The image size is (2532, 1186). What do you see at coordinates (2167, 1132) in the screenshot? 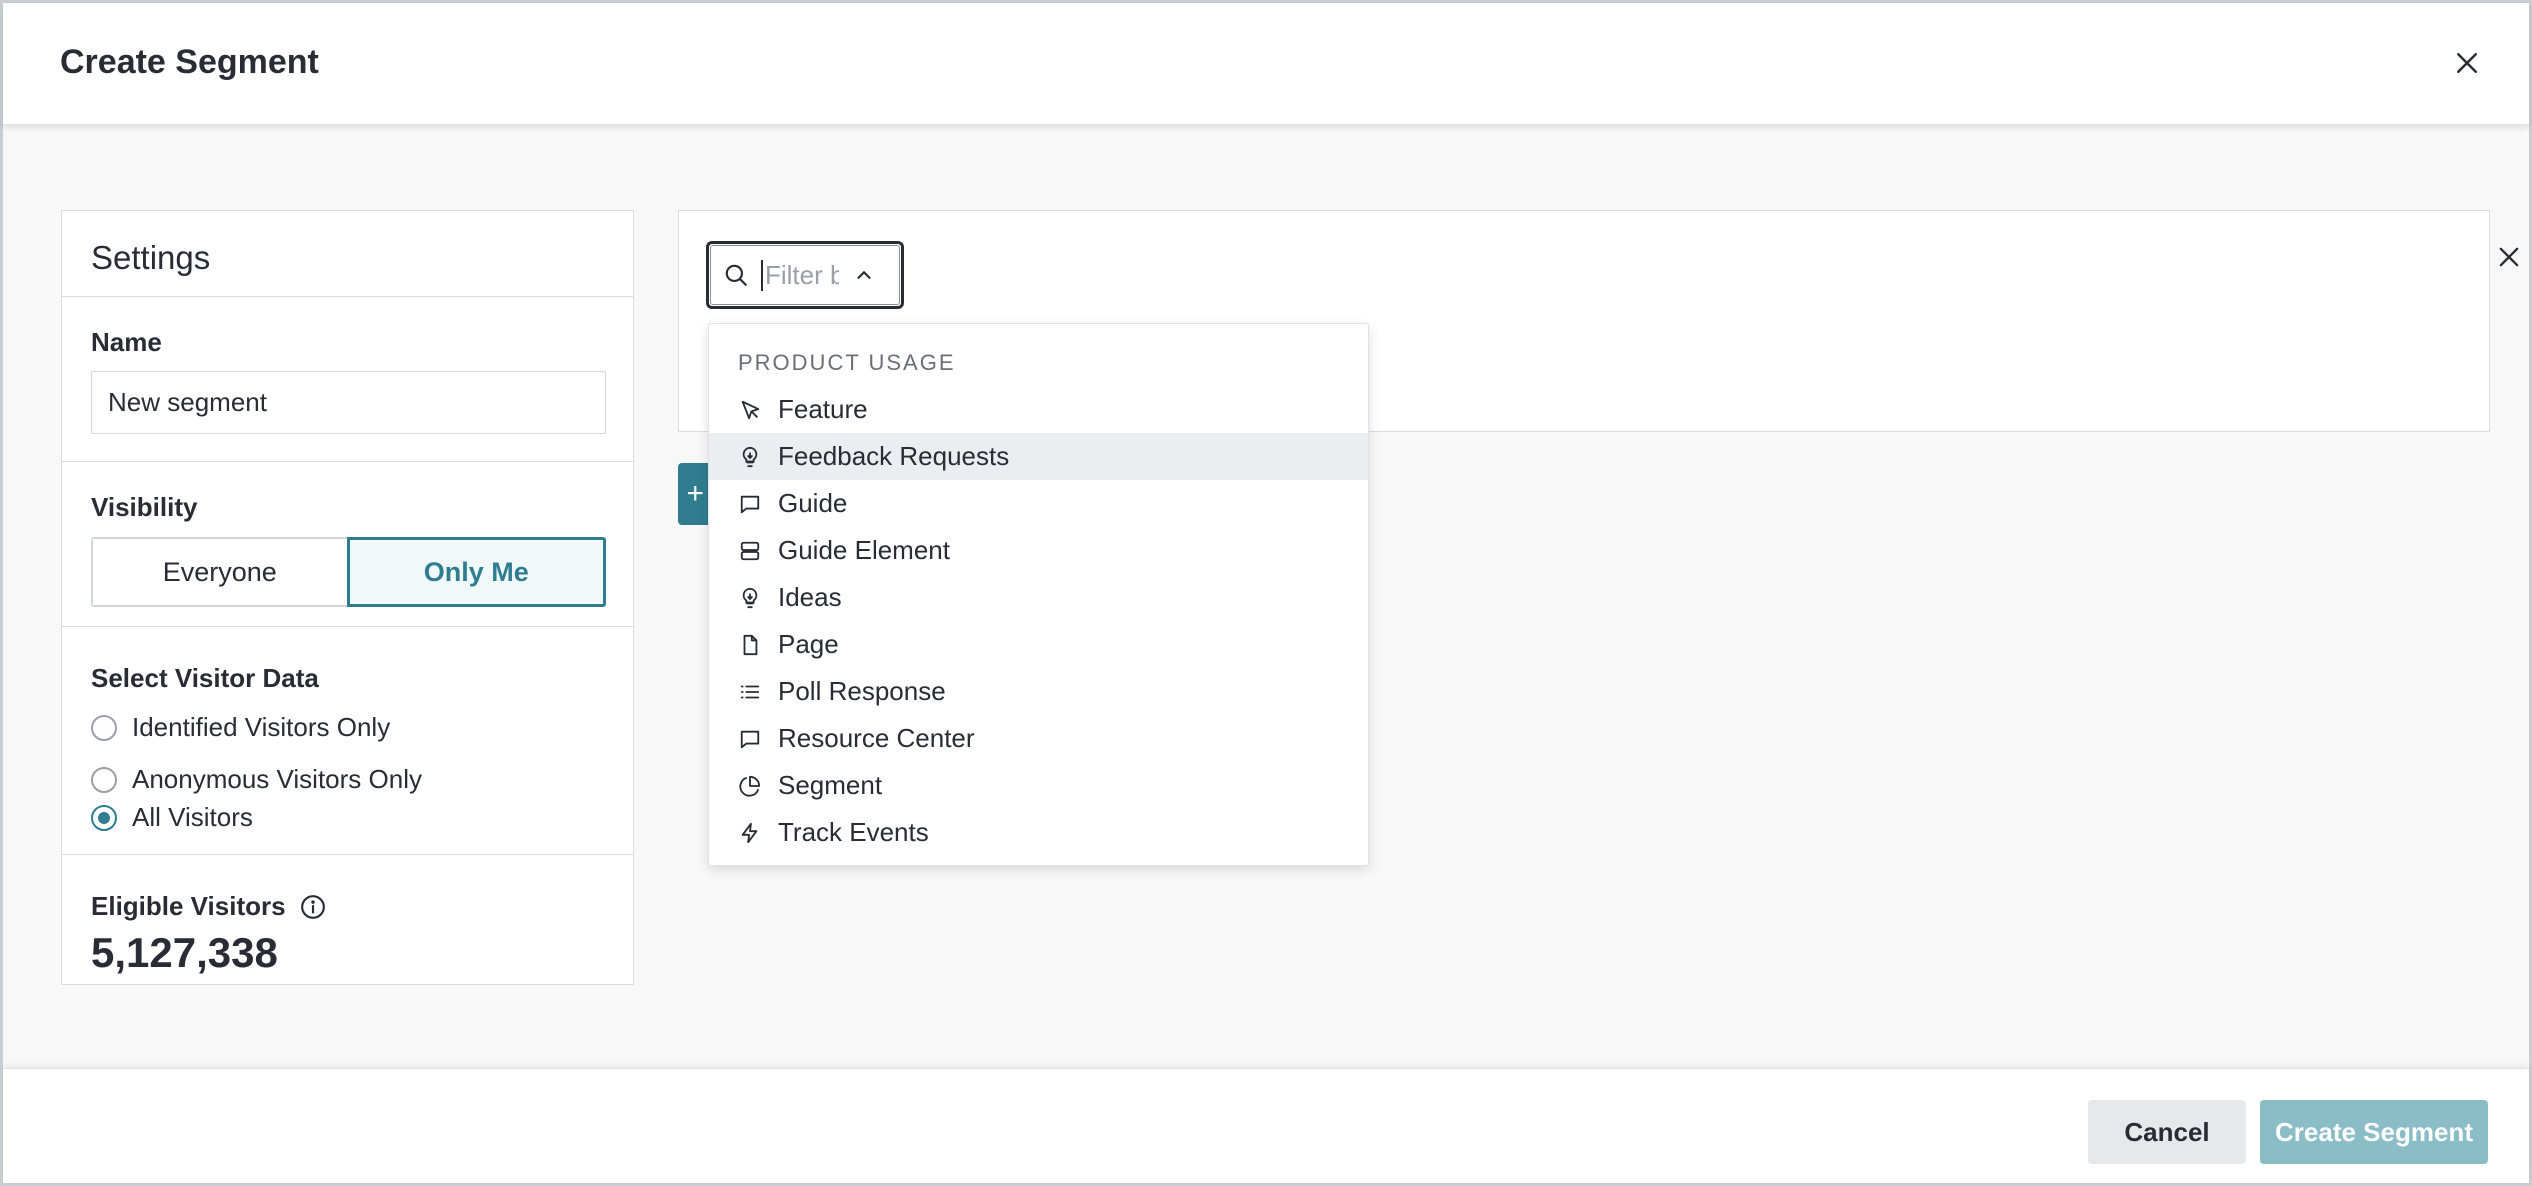
I see `cancel-button: Cancel` at bounding box center [2167, 1132].